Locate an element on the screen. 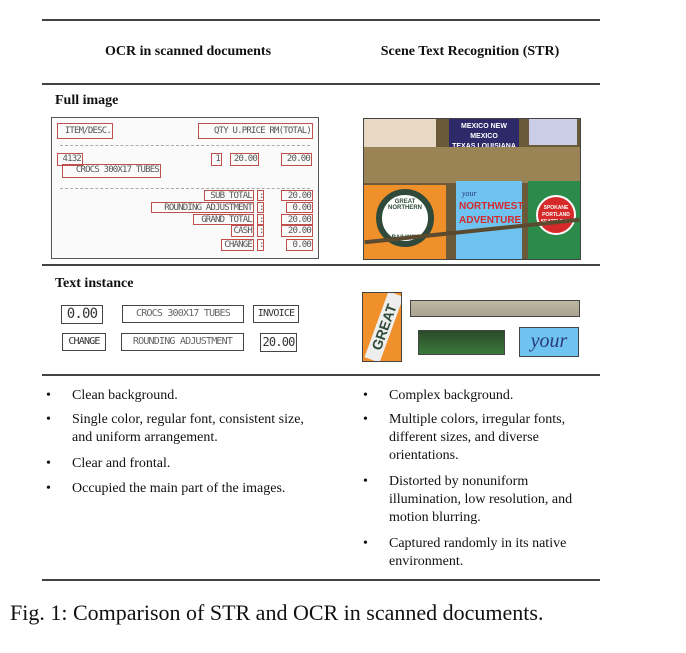 This screenshot has width=686, height=653. receipt-qty: 1 is located at coordinates (216, 159).